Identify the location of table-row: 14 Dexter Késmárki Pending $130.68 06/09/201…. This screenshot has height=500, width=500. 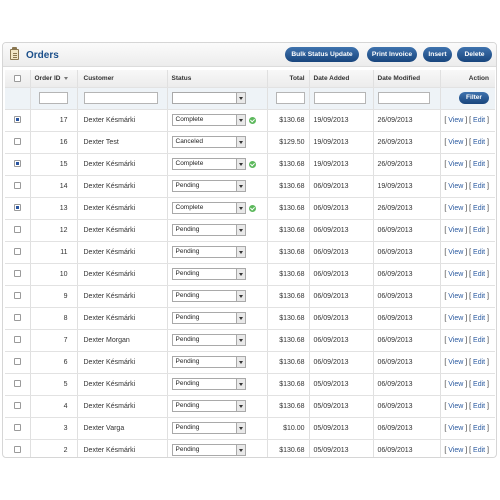
(250, 186).